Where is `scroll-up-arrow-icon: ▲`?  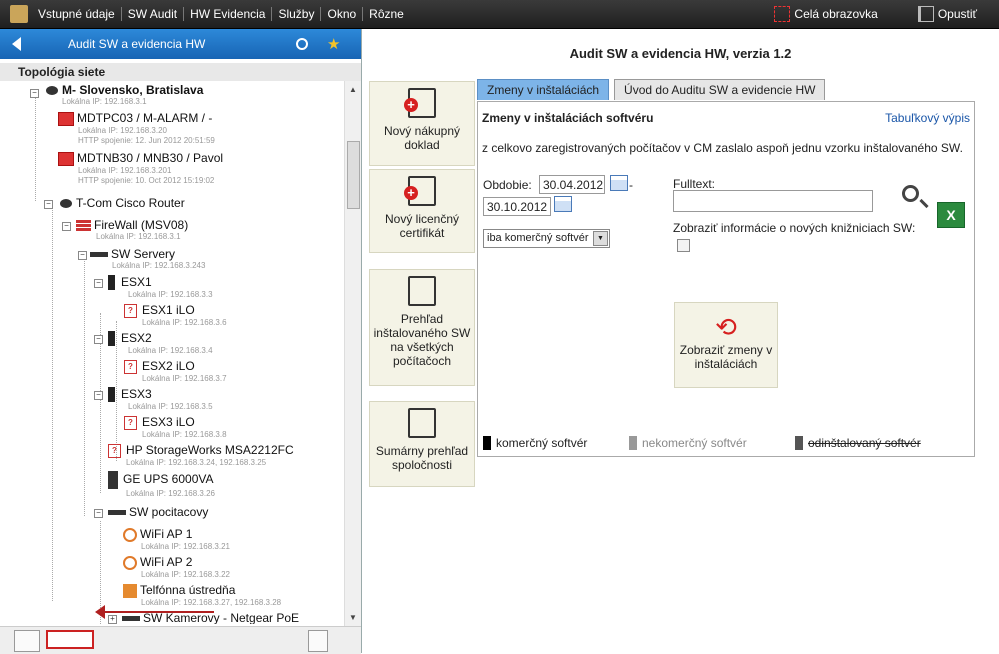
scroll-up-arrow-icon: ▲ is located at coordinates (353, 89).